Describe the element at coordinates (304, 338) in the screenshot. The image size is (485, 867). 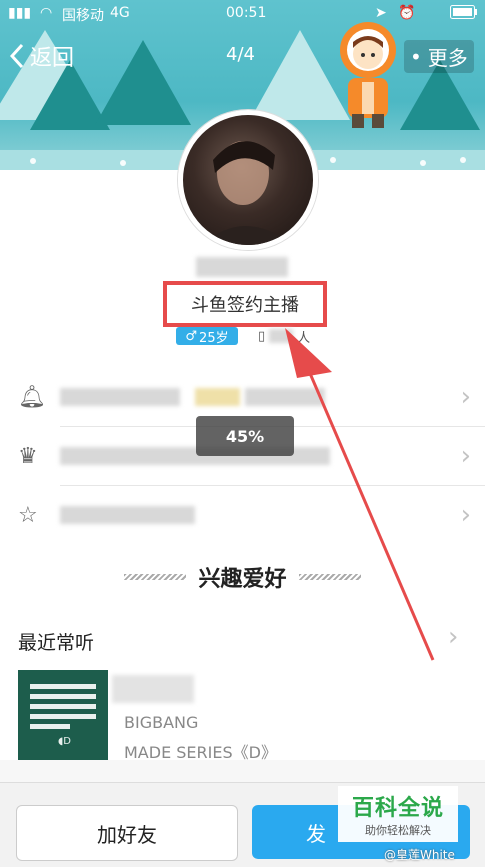
I see `device-label: 人` at that location.